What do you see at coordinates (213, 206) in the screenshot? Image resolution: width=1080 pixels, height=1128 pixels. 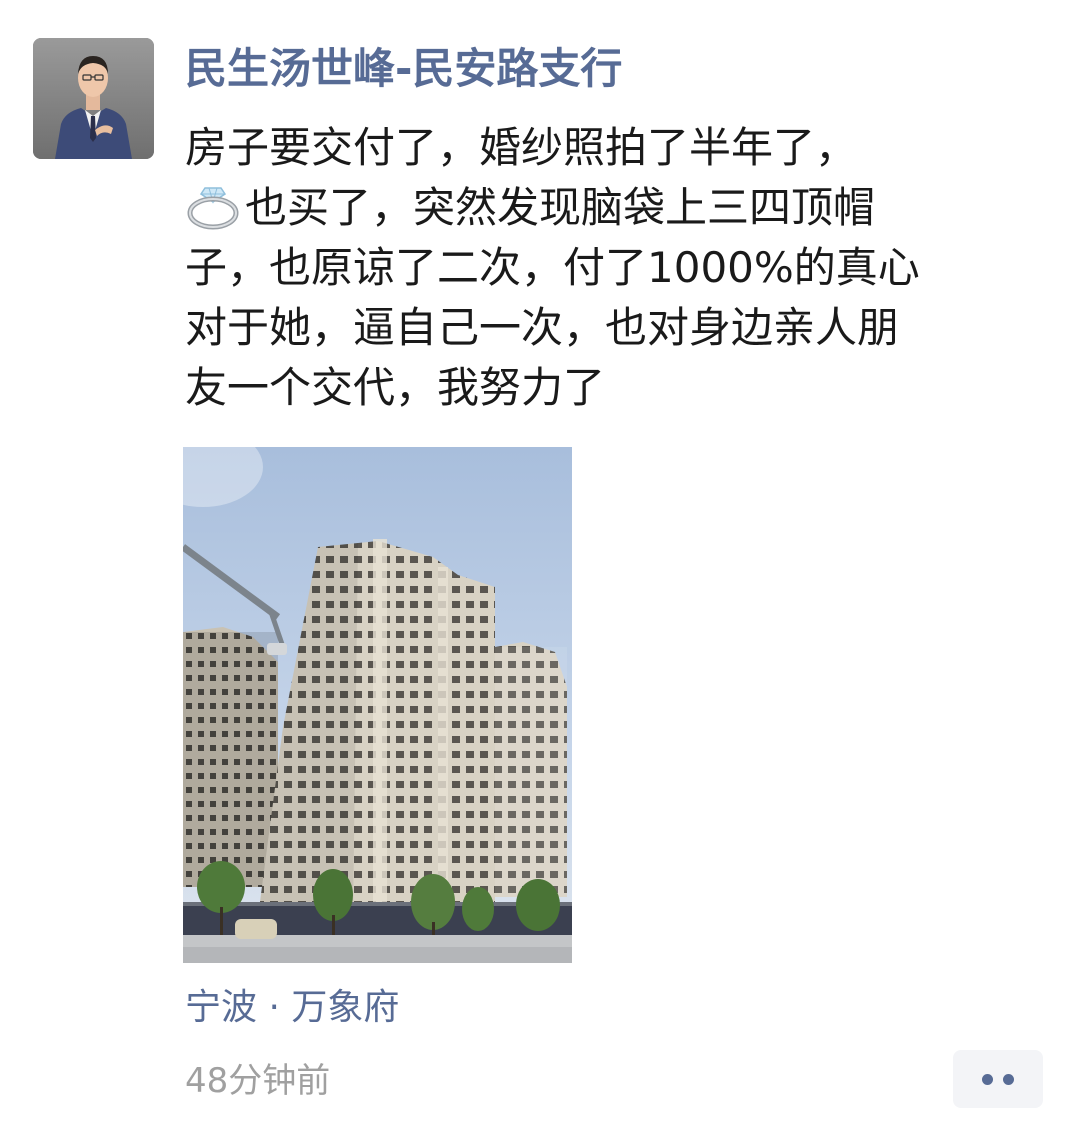 I see `ring-icon` at bounding box center [213, 206].